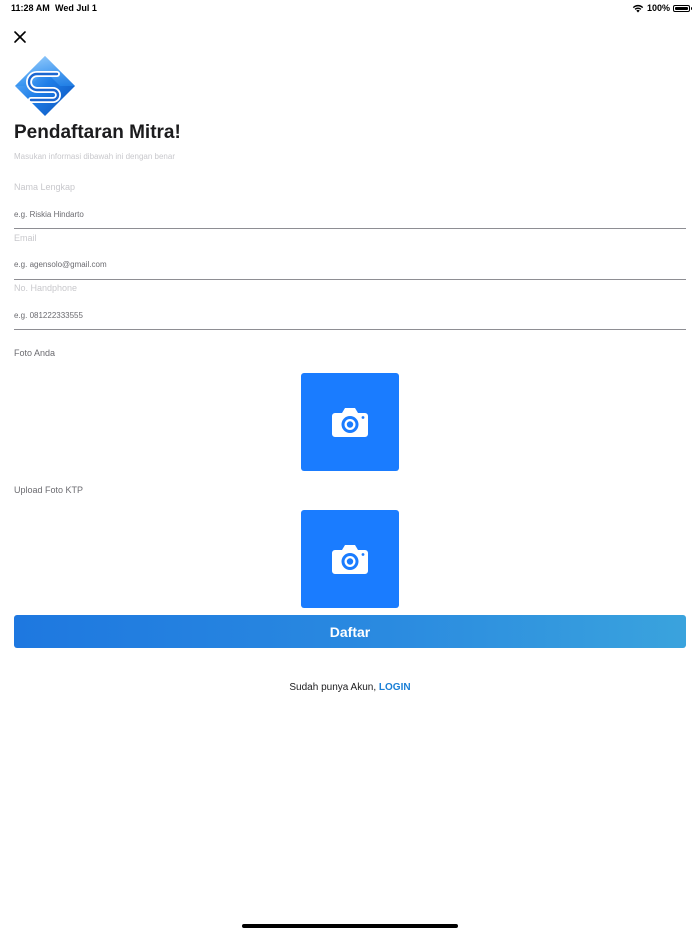 This screenshot has height=934, width=700. I want to click on email-field-group: Email, so click(350, 257).